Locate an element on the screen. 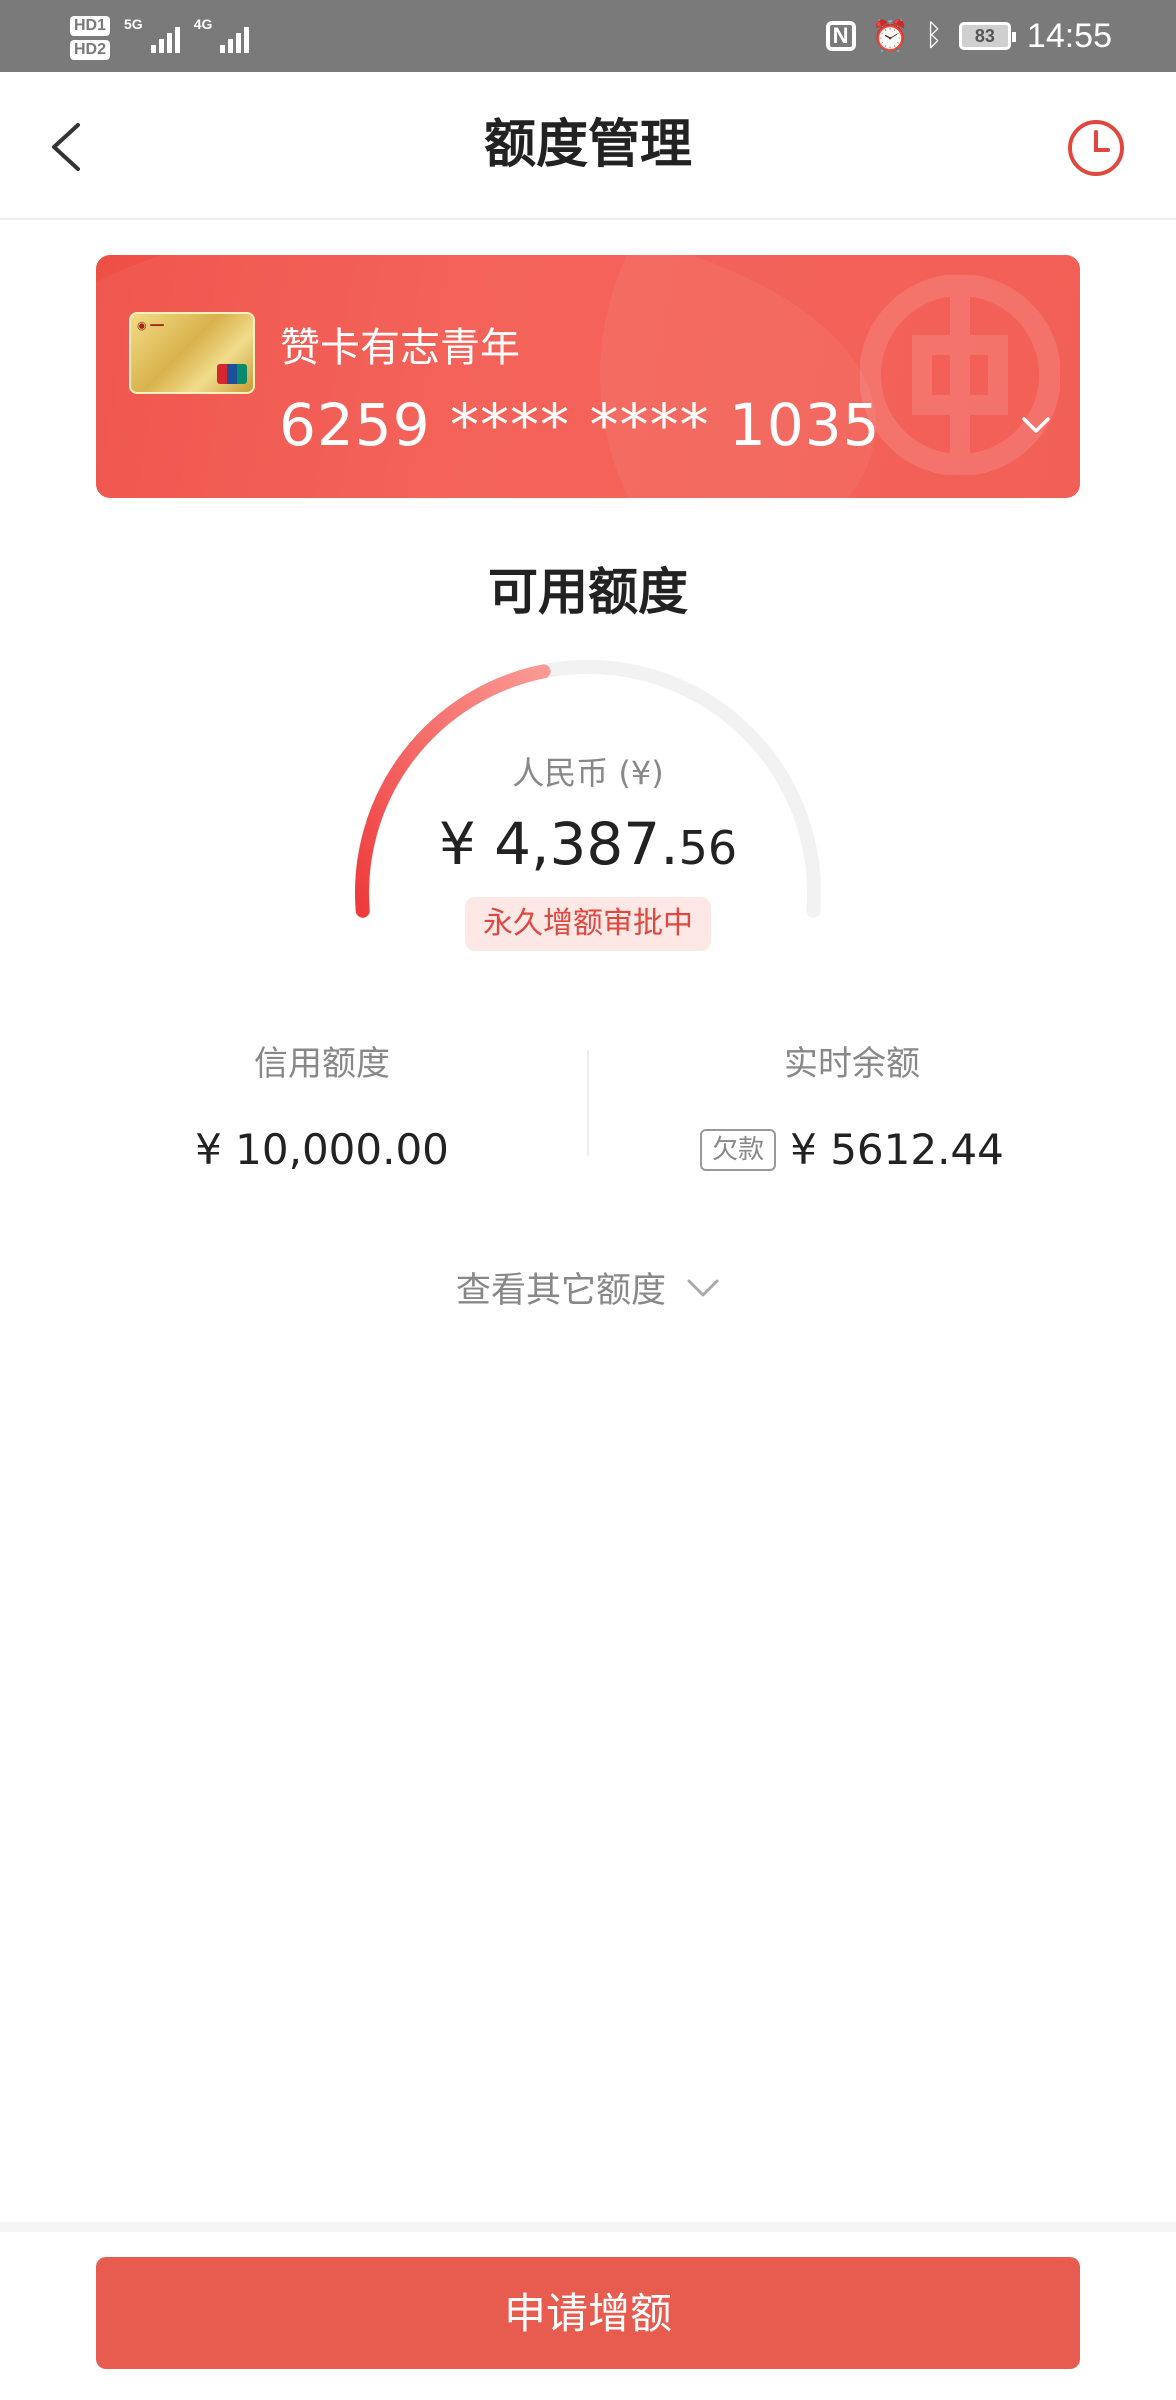  signal-bars-1-icon is located at coordinates (165, 38).